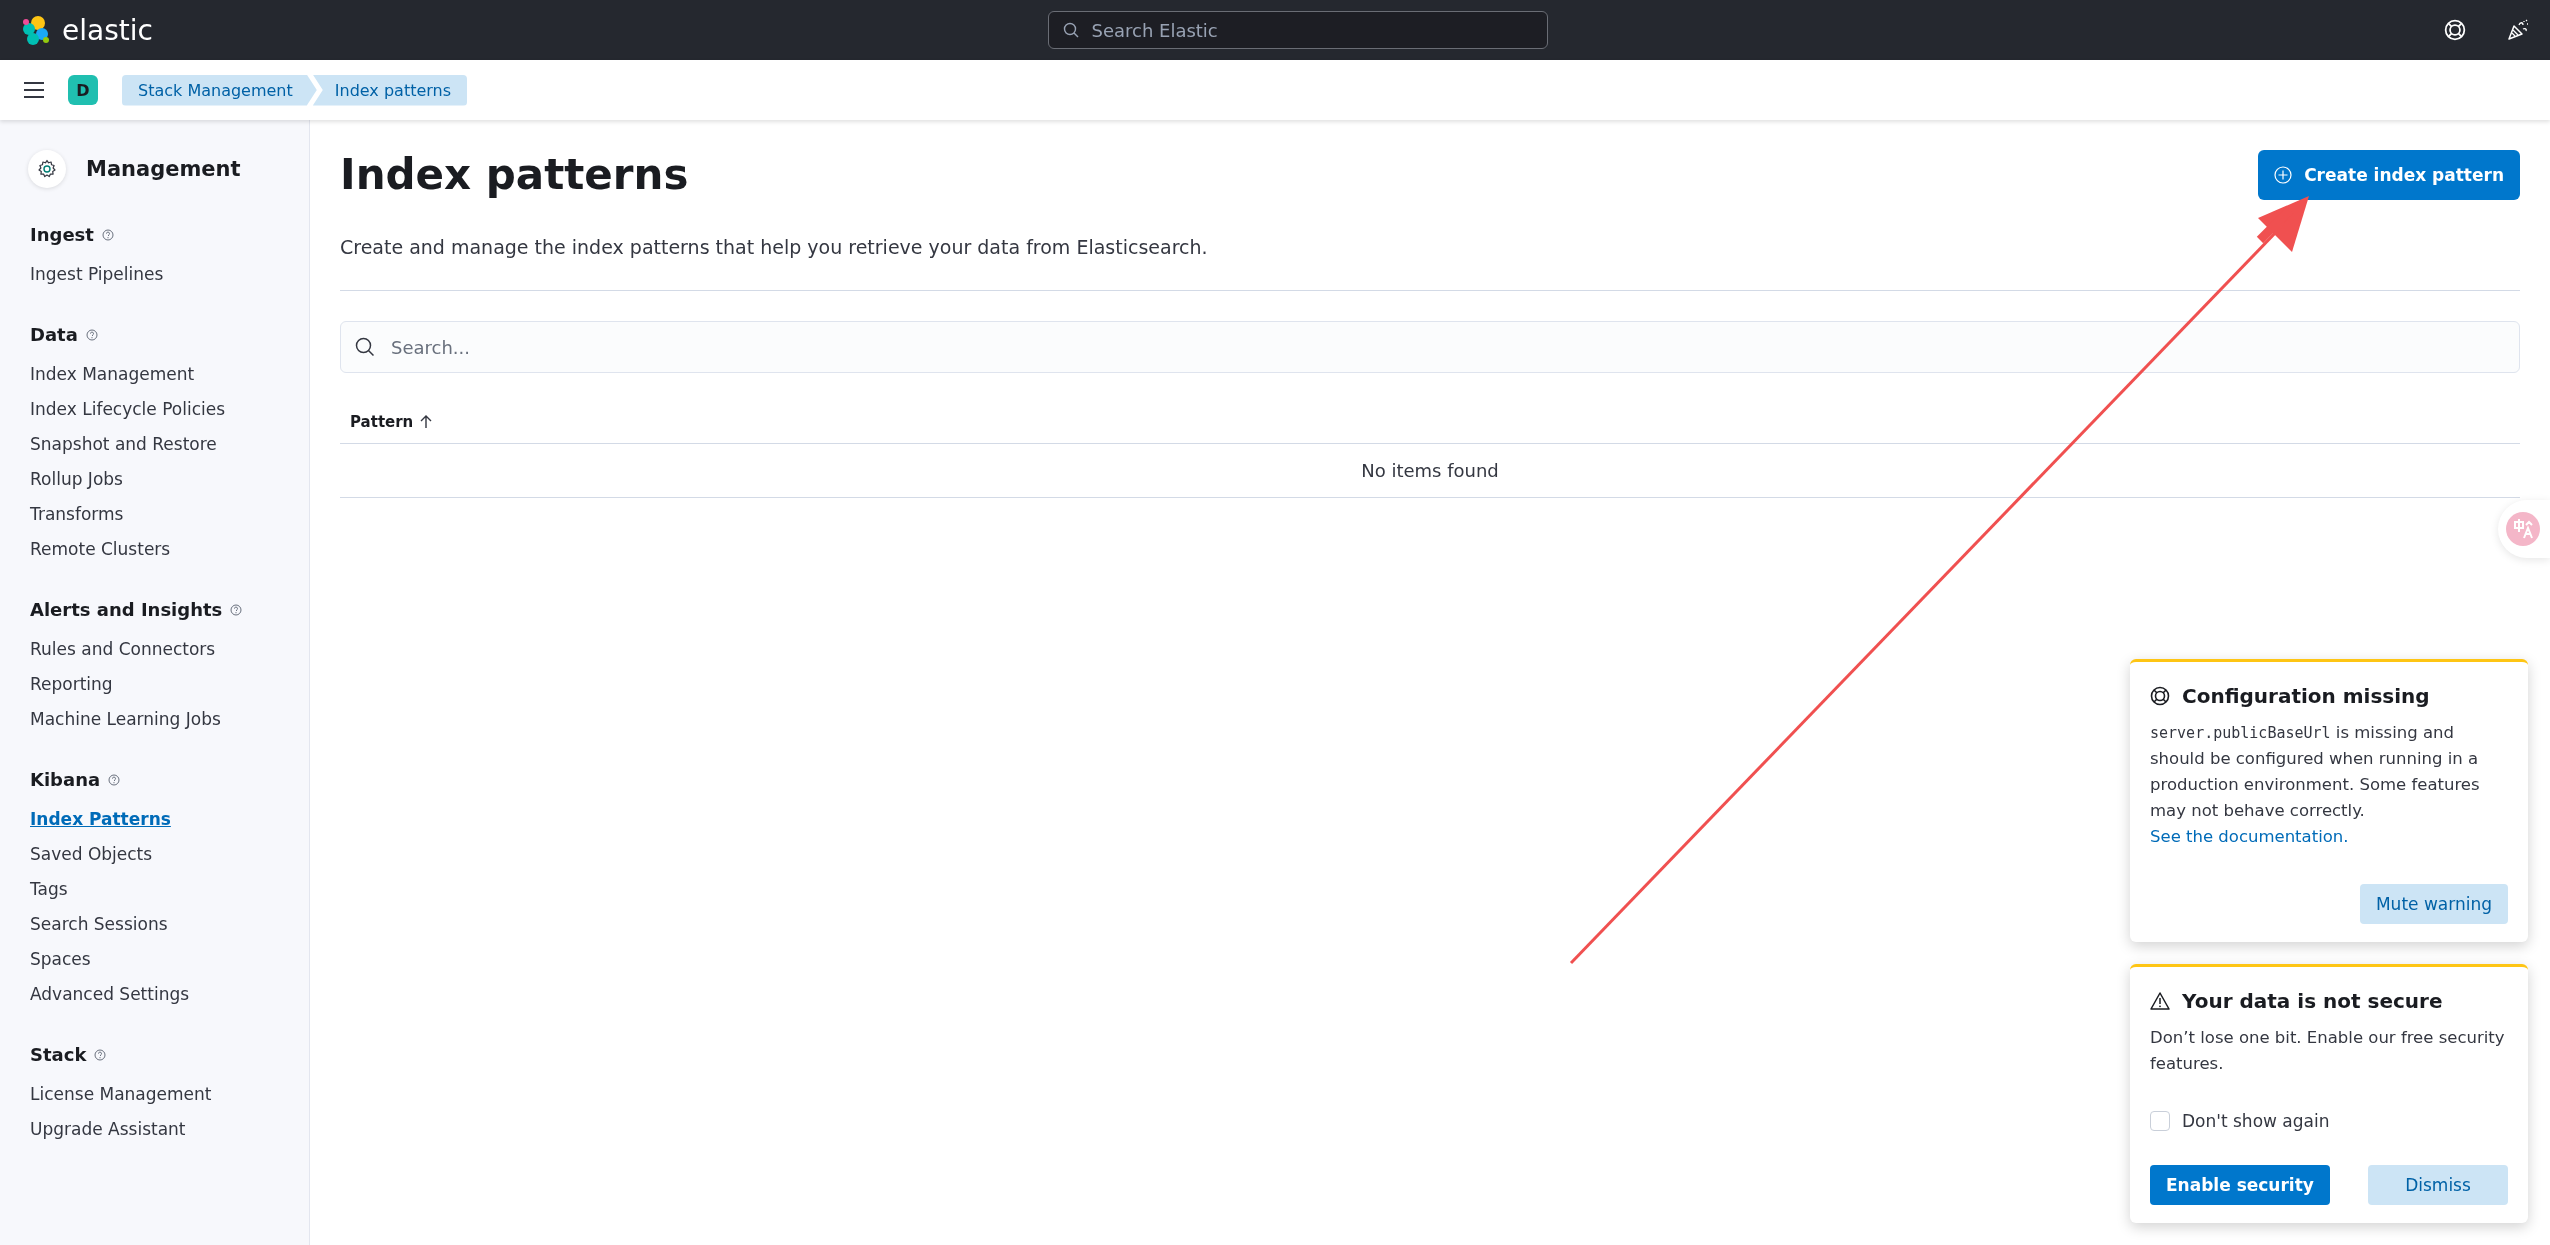  What do you see at coordinates (123, 649) in the screenshot?
I see `sidebar-item: Rules and Connectors` at bounding box center [123, 649].